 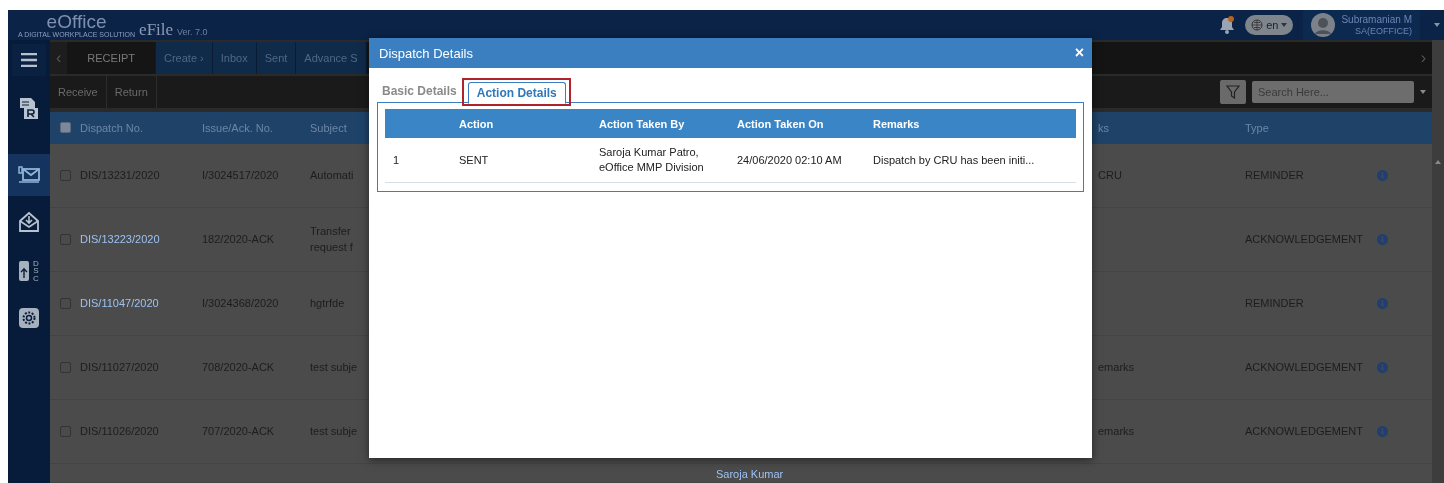 I want to click on action-button: Return, so click(x=131, y=91).